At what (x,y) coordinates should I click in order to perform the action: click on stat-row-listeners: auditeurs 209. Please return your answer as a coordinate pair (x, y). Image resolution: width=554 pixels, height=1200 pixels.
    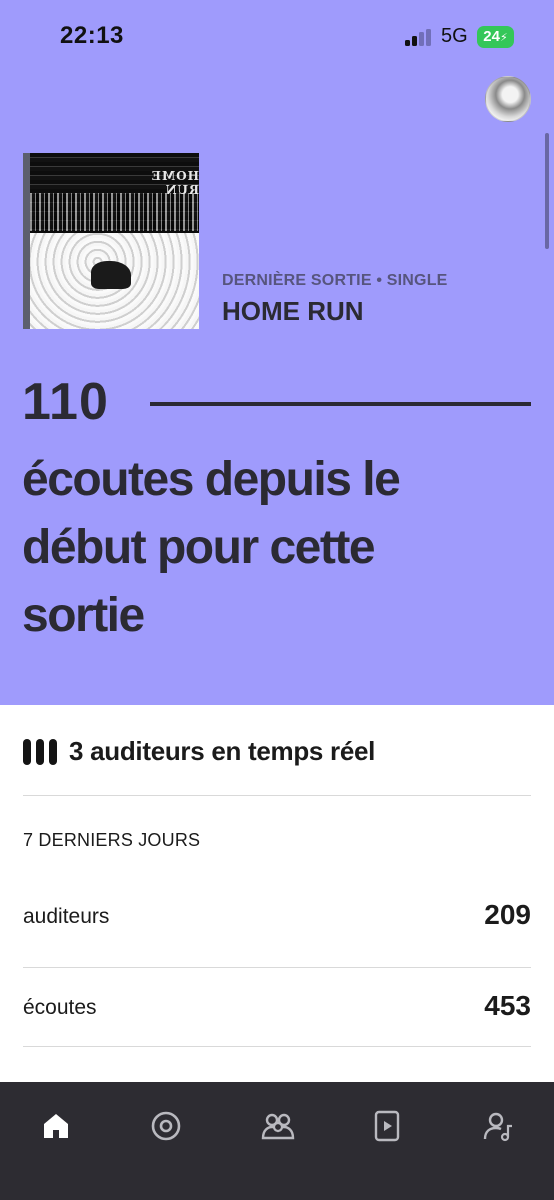
    Looking at the image, I should click on (277, 919).